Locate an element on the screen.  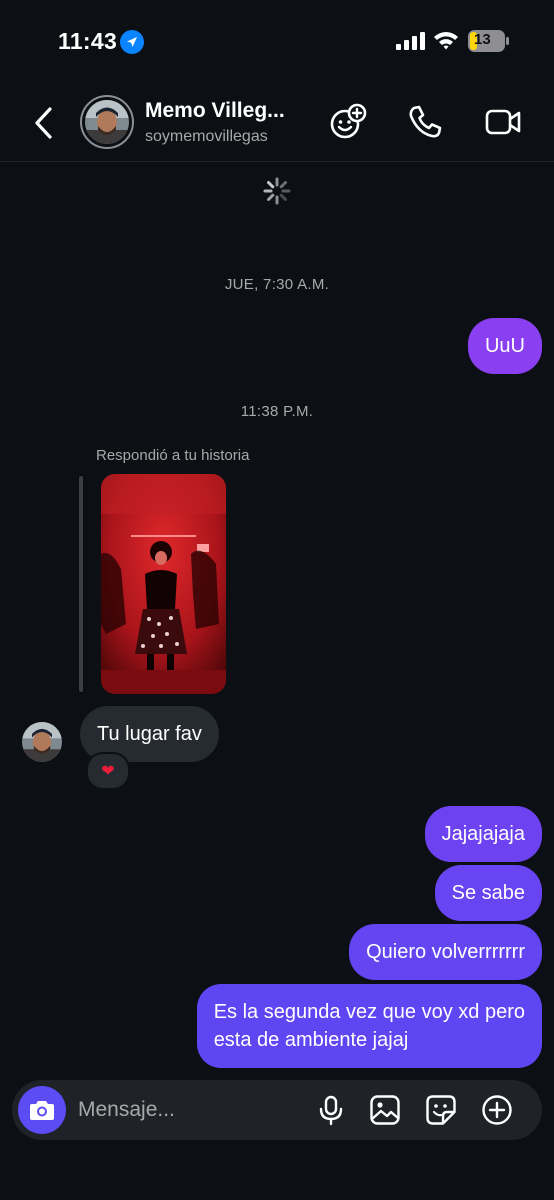
header-divider is located at coordinates (277, 161).